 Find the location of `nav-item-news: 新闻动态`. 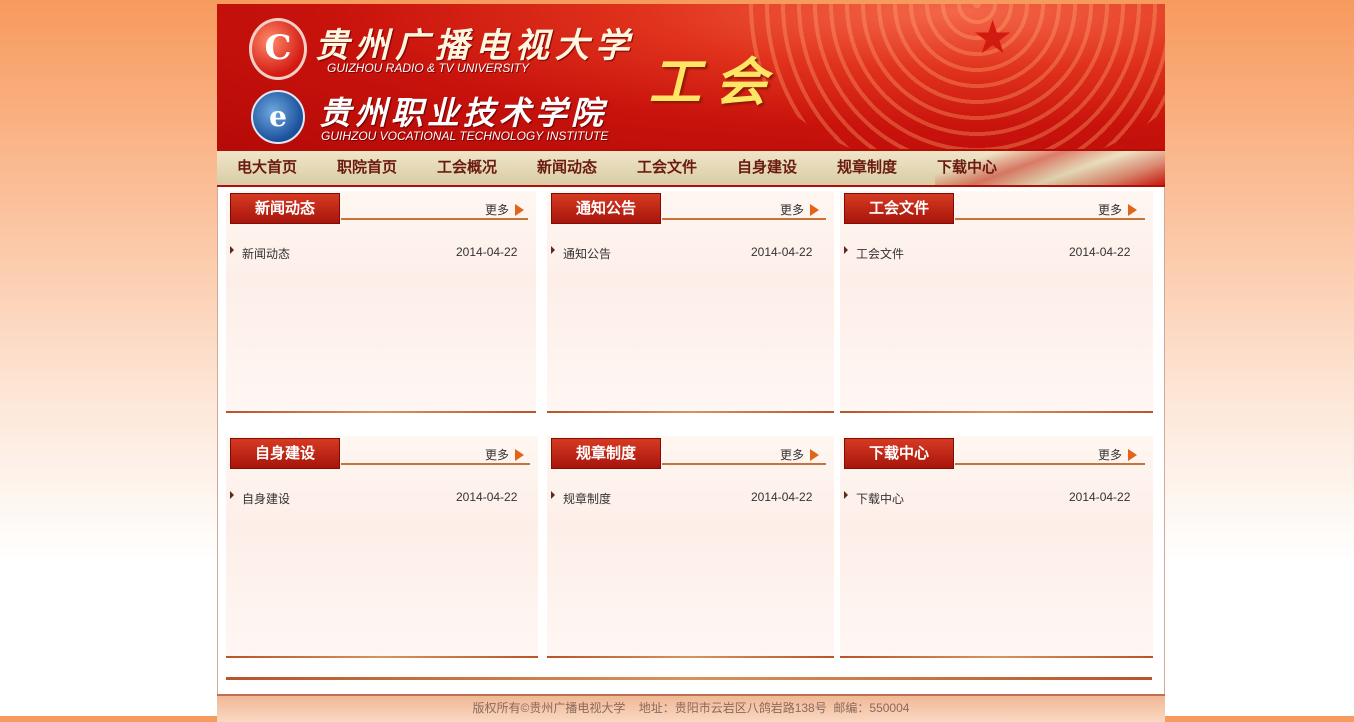

nav-item-news: 新闻动态 is located at coordinates (567, 168).